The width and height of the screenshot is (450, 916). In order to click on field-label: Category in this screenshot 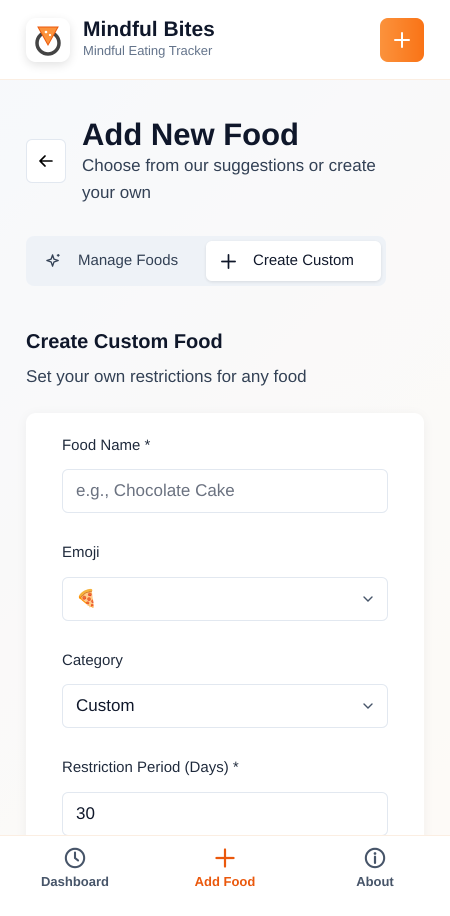, I will do `click(93, 660)`.